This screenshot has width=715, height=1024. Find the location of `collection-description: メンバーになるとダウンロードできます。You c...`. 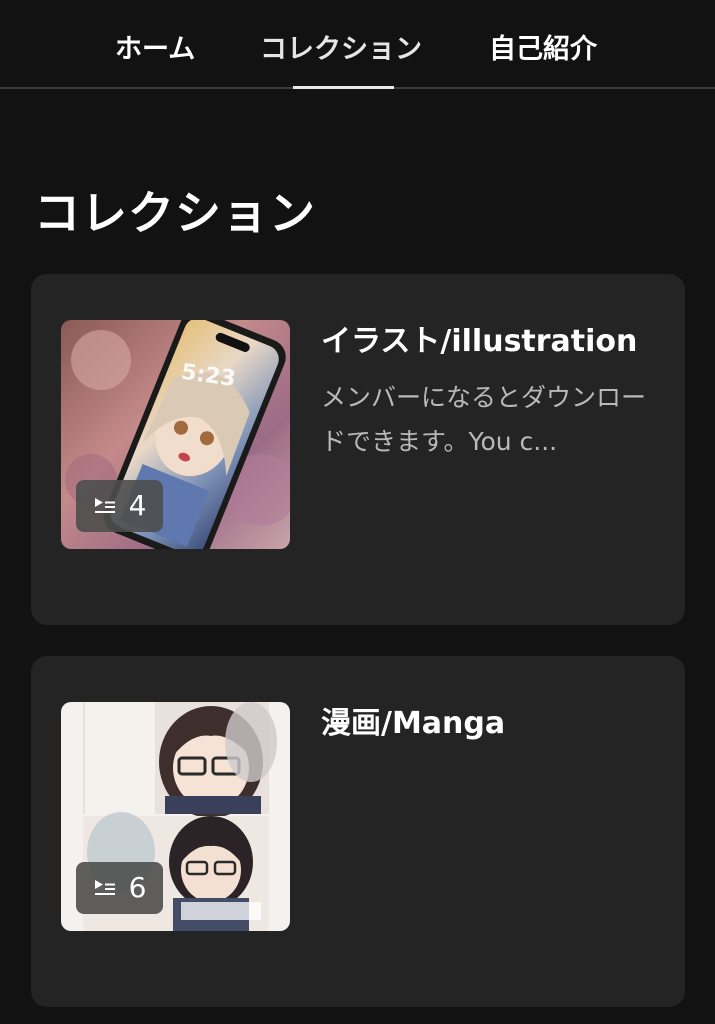

collection-description: メンバーになるとダウンロードできます。You c... is located at coordinates (484, 419).